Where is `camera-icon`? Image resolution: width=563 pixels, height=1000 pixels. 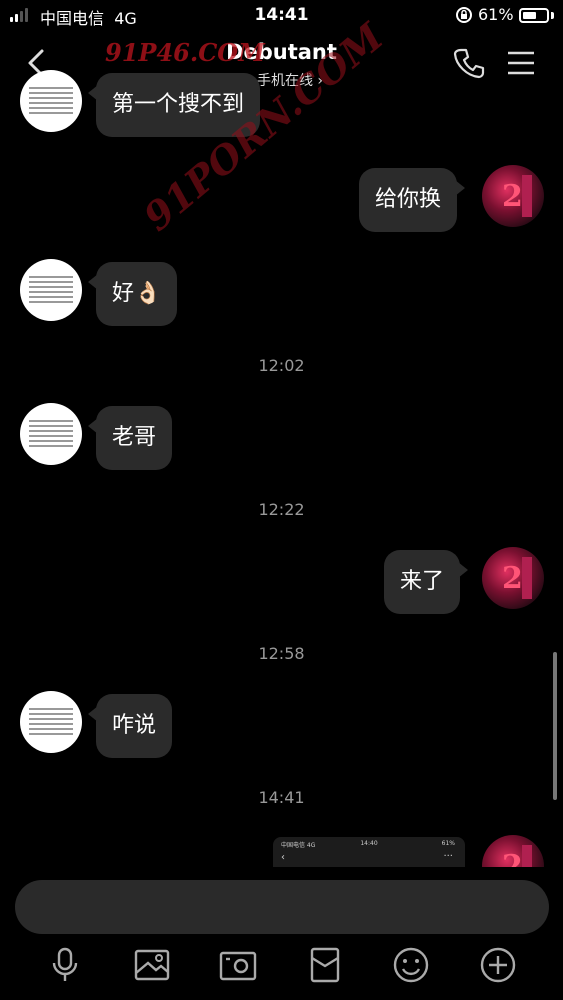
camera-icon is located at coordinates (238, 965).